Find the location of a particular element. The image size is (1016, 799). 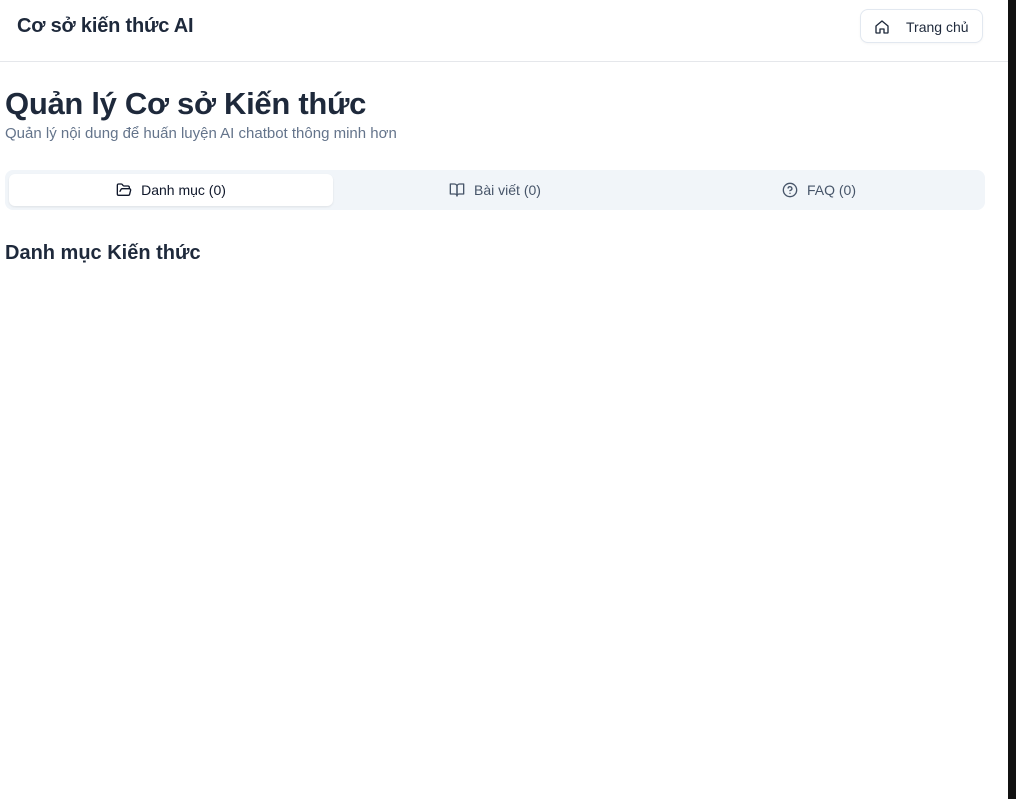

book-open-icon is located at coordinates (457, 190).